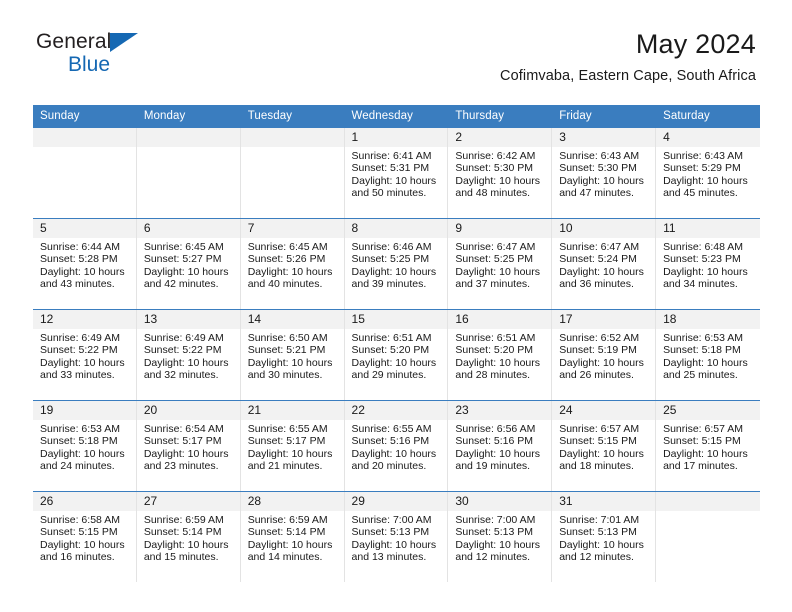 This screenshot has height=612, width=792. I want to click on day-number: 17, so click(604, 319).